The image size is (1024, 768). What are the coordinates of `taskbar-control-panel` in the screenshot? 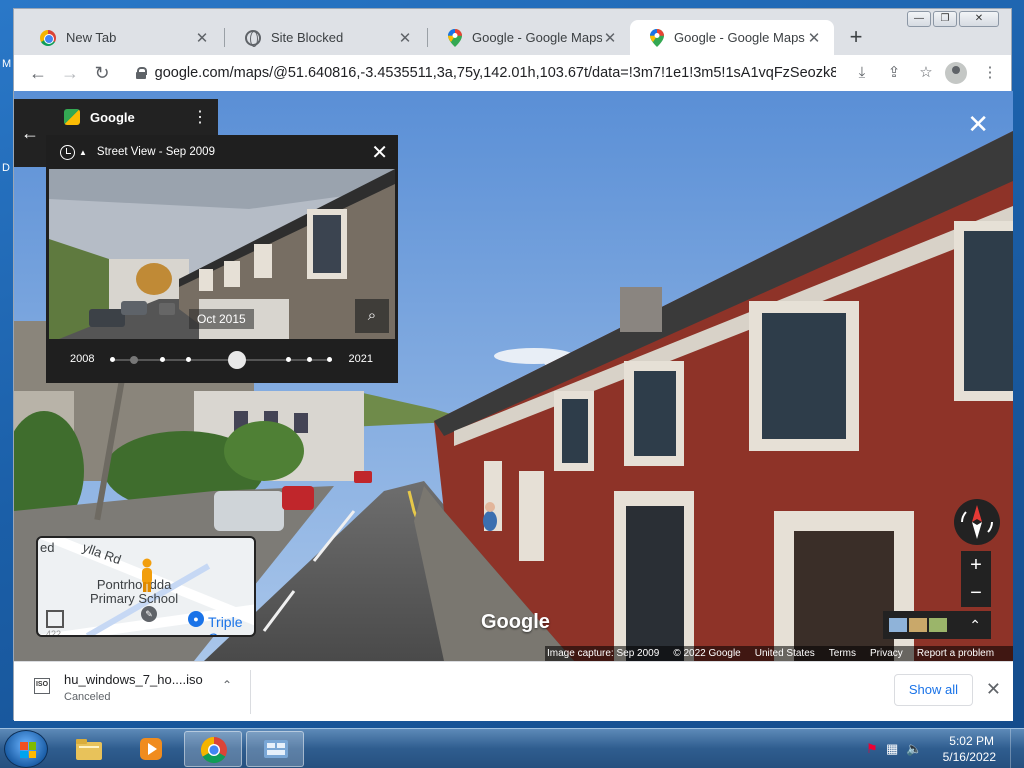 It's located at (275, 749).